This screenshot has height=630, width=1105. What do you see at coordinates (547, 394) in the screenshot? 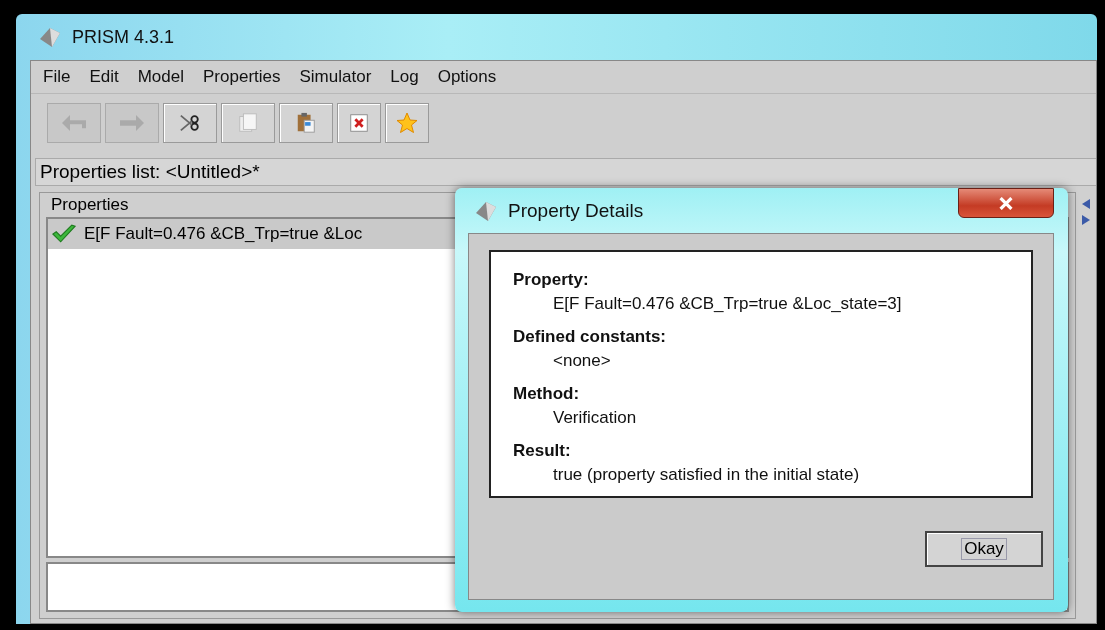
I see `section-label: Method:` at bounding box center [547, 394].